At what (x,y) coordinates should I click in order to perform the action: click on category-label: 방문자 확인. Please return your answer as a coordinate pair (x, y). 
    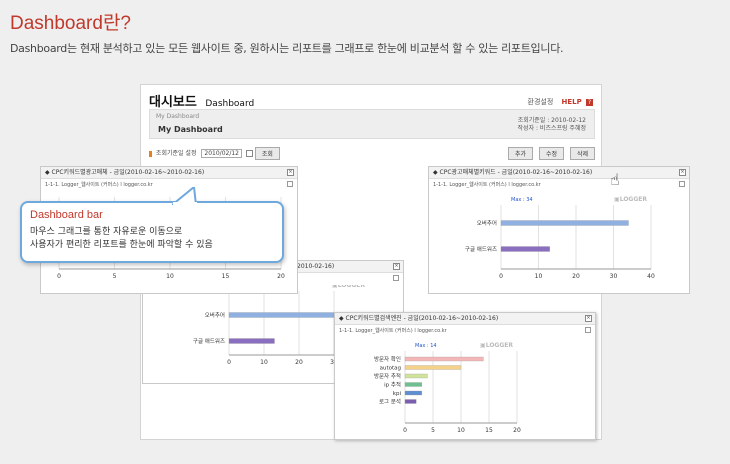
    Looking at the image, I should click on (387, 359).